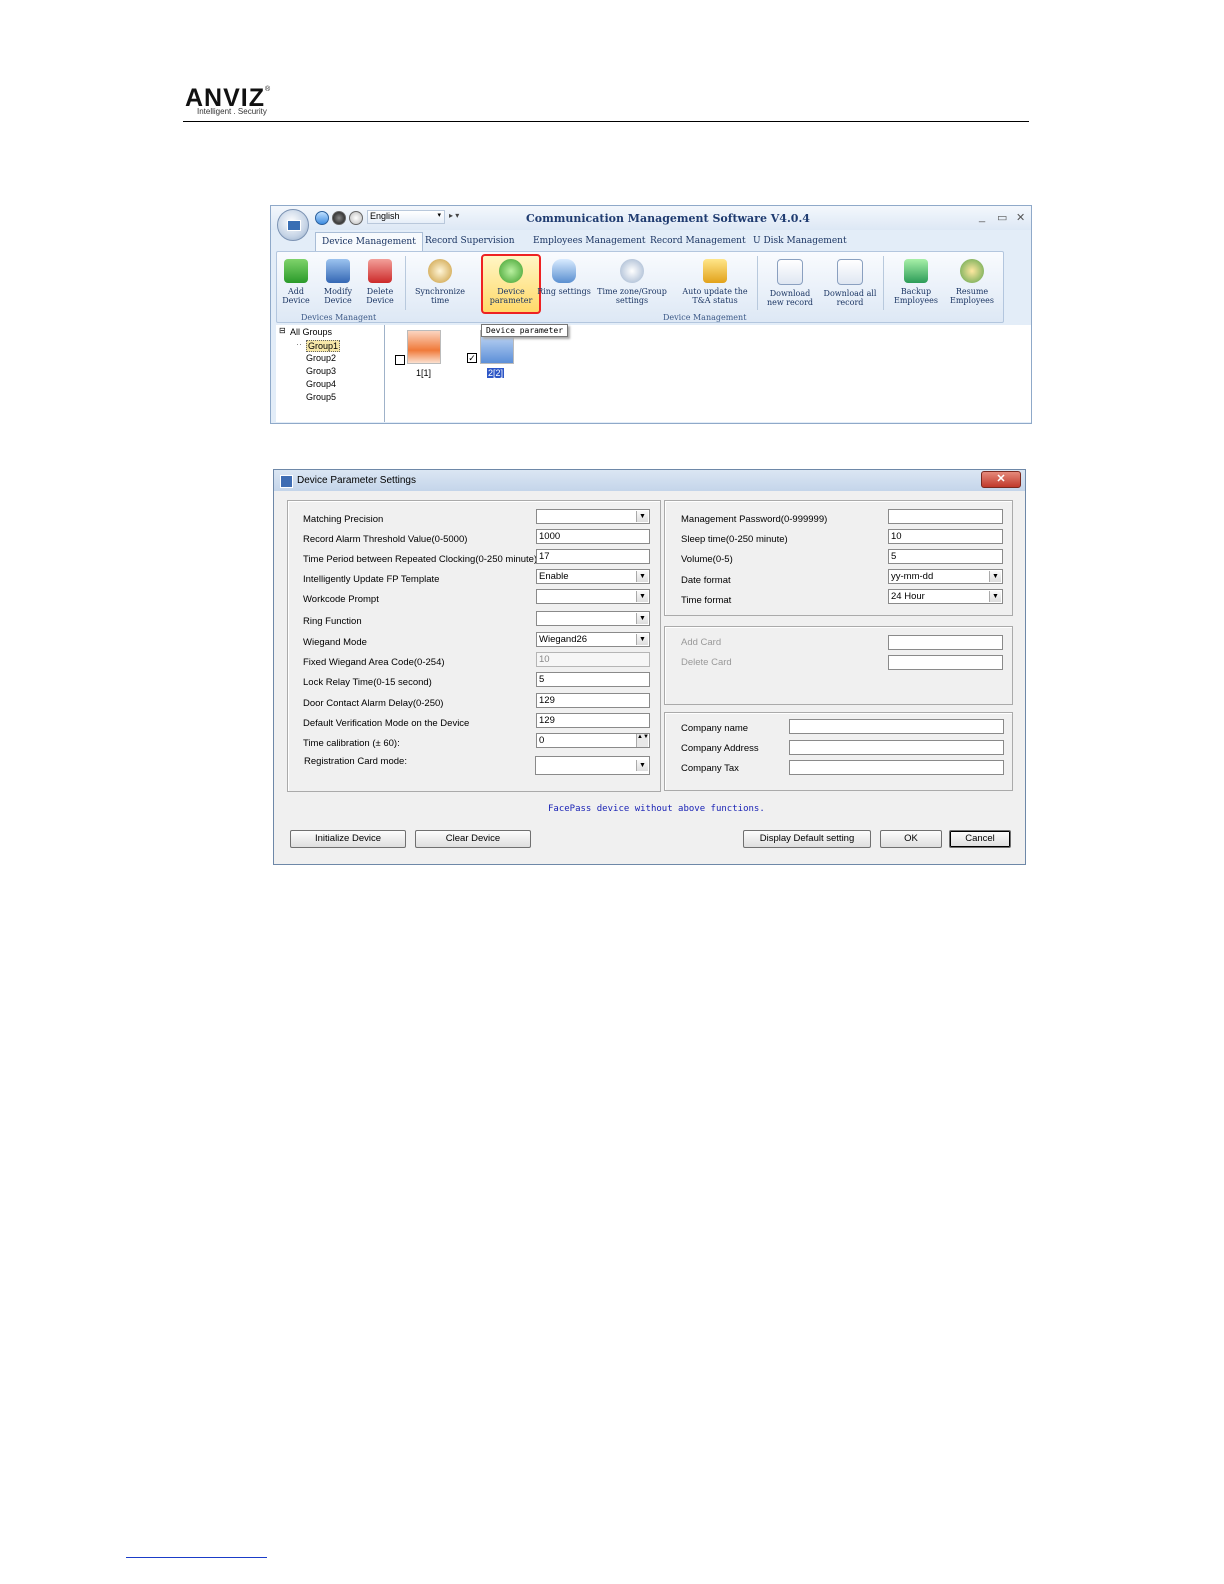  I want to click on workcode-prompt-select: ▼, so click(593, 596).